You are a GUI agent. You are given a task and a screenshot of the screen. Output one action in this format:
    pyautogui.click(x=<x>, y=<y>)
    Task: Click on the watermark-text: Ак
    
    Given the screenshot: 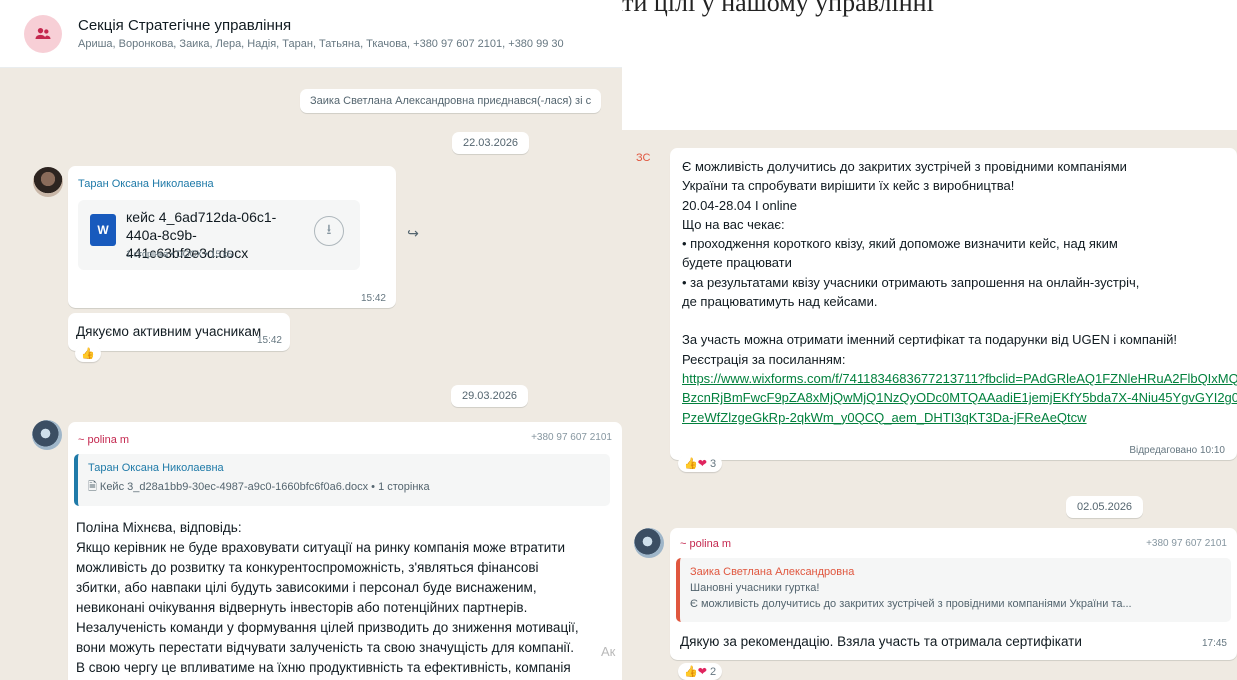 What is the action you would take?
    pyautogui.click(x=608, y=651)
    